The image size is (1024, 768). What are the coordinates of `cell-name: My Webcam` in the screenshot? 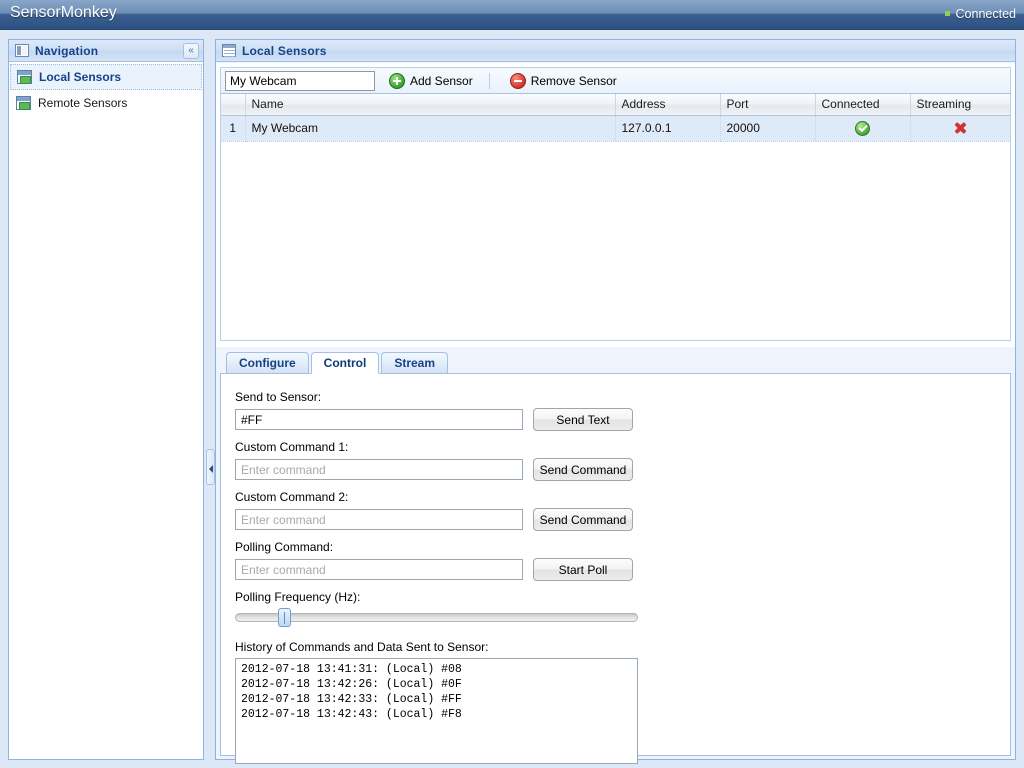 It's located at (430, 128).